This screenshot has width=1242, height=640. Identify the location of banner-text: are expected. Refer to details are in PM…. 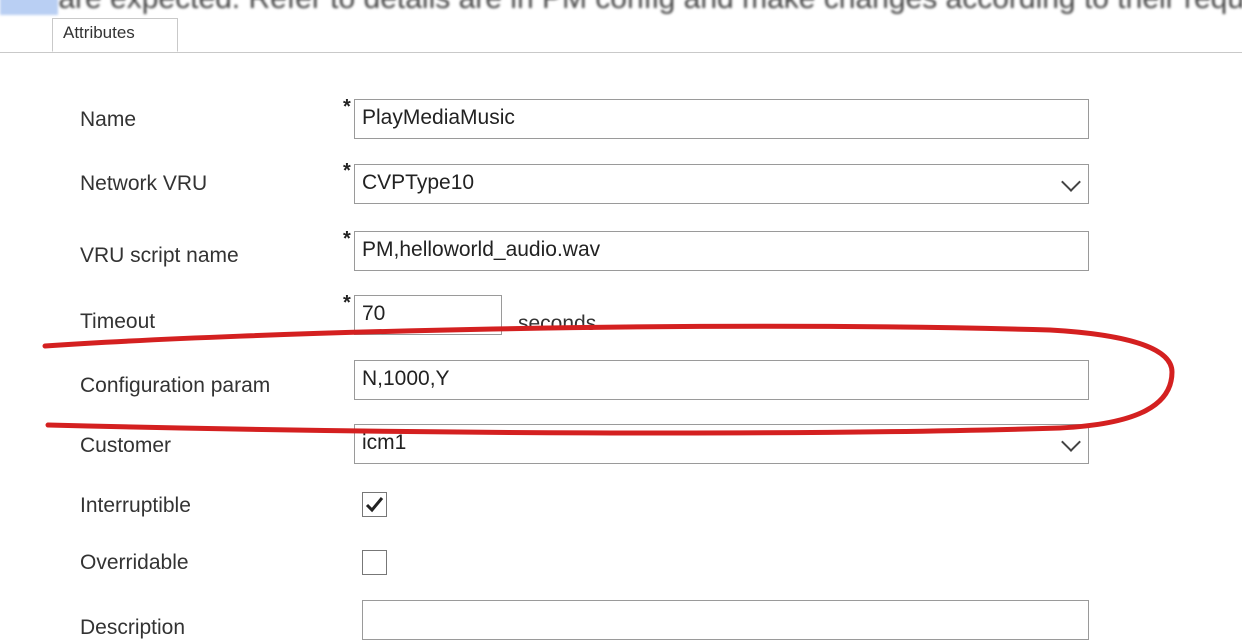
(621, 9).